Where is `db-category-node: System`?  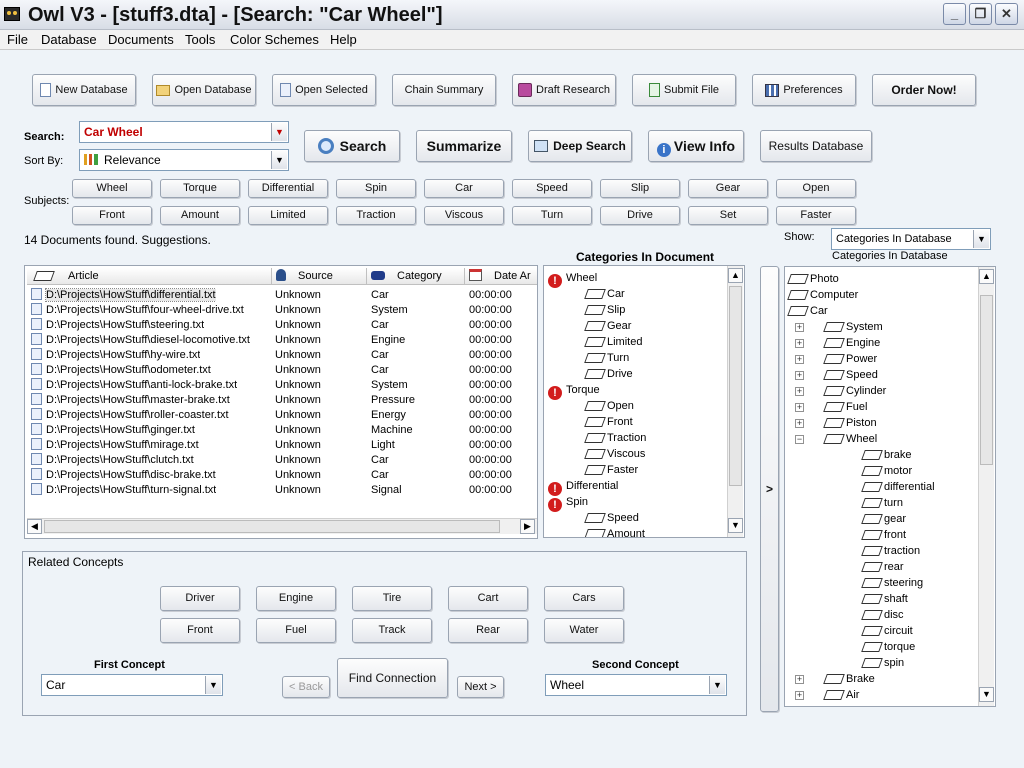
db-category-node: System is located at coordinates (854, 327).